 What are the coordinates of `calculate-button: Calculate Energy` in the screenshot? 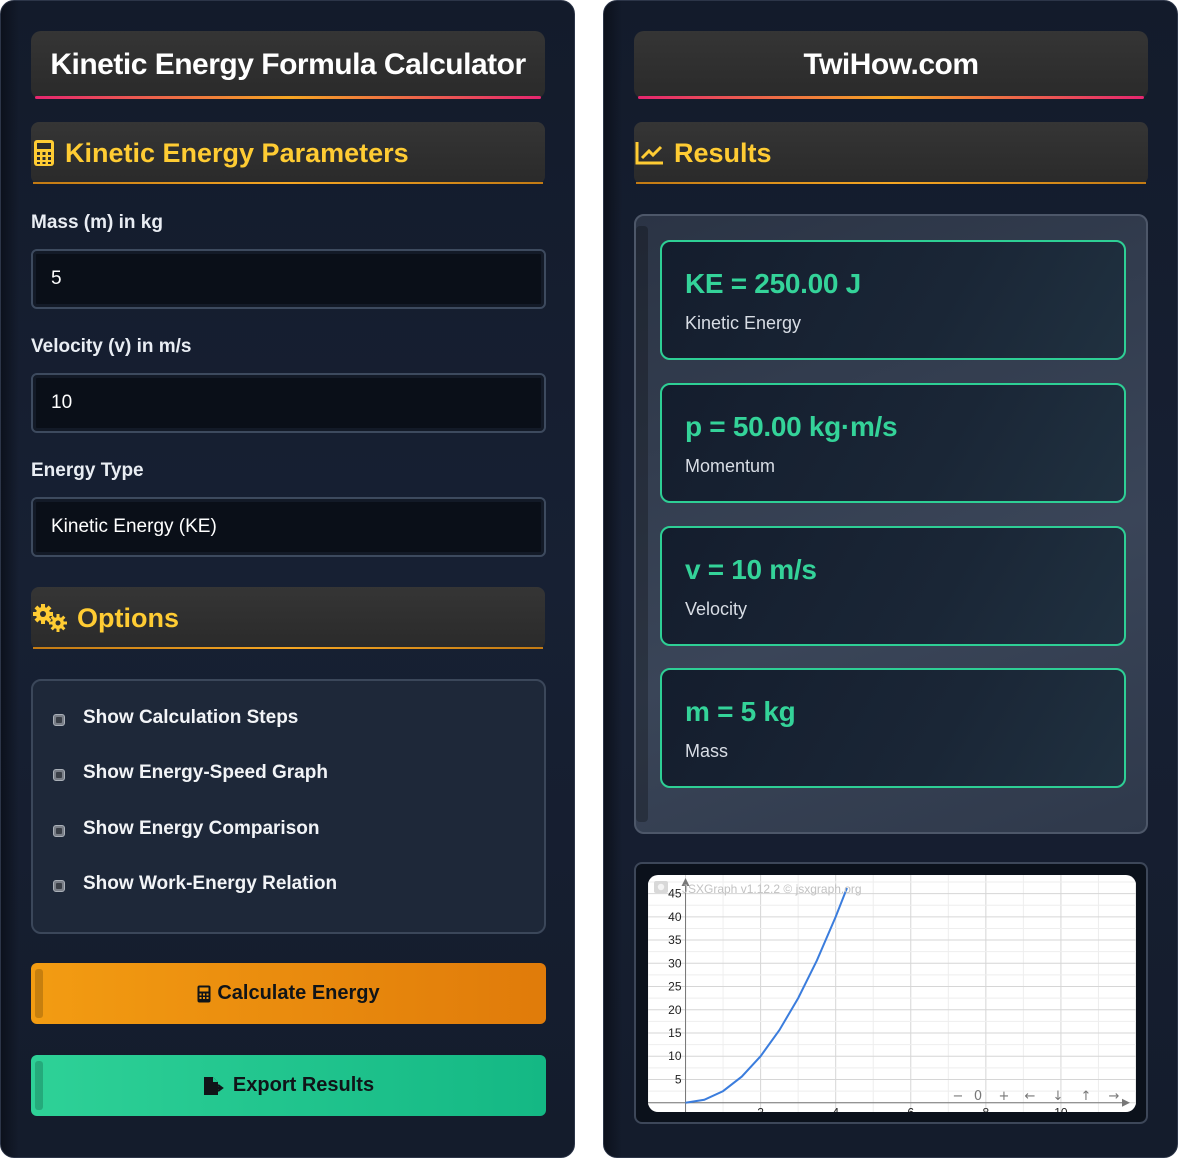 It's located at (288, 993).